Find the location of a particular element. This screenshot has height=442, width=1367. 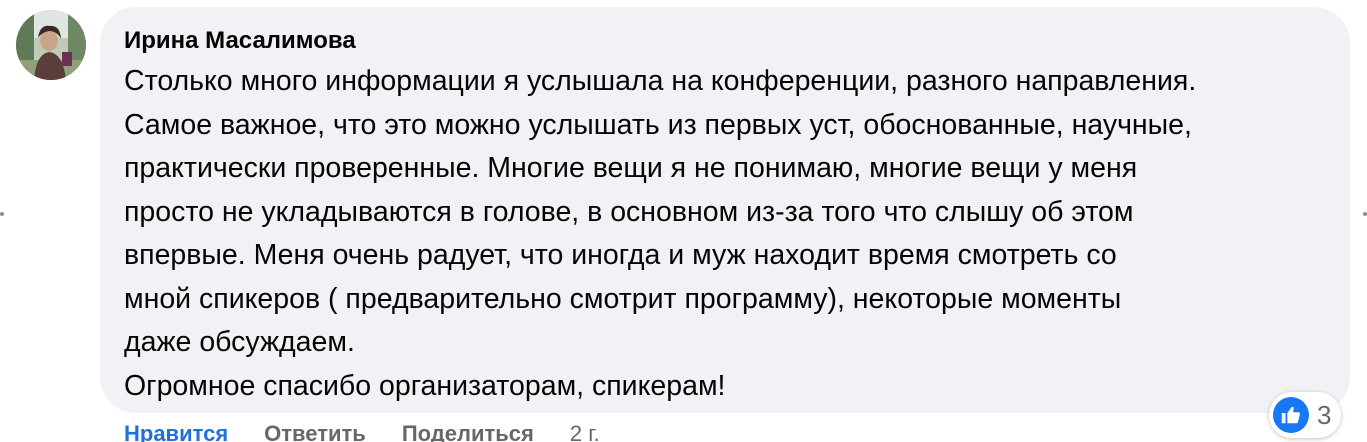

reaction-count: 3 is located at coordinates (1324, 414).